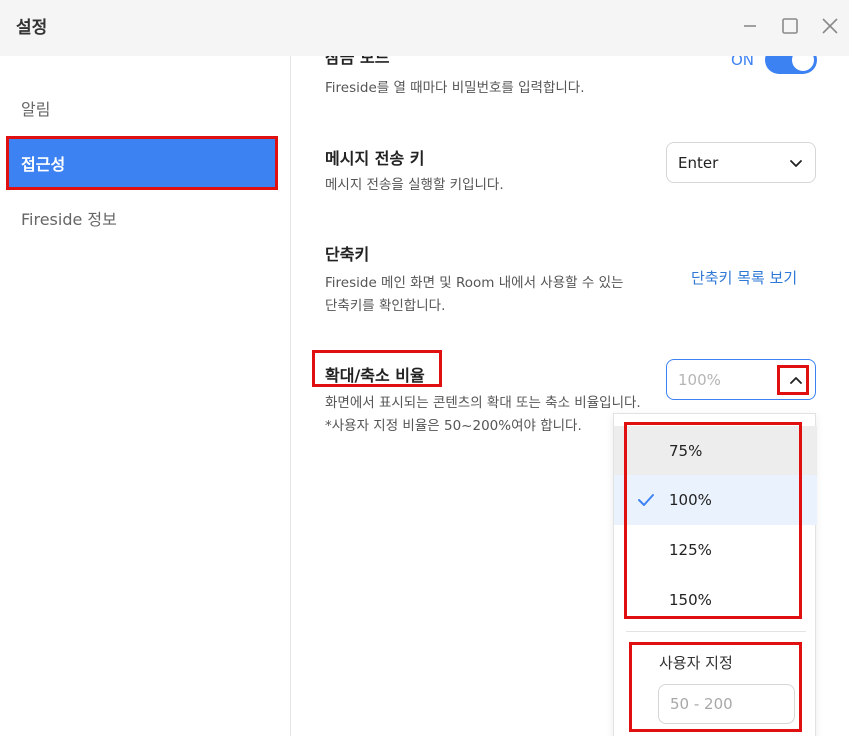 The width and height of the screenshot is (849, 736). Describe the element at coordinates (791, 65) in the screenshot. I see `lock-mode-toggle` at that location.